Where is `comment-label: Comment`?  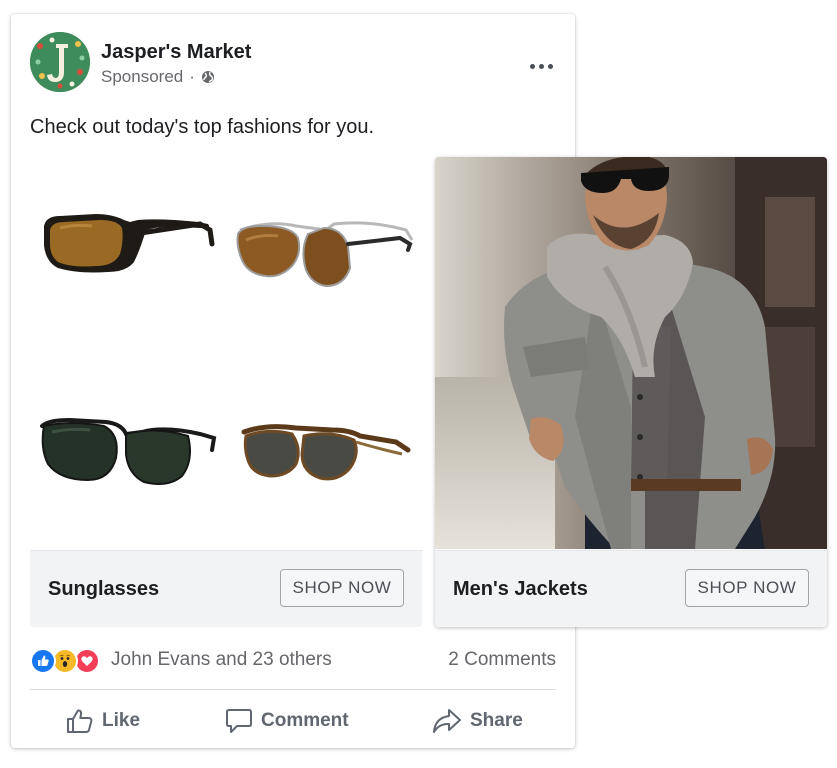 comment-label: Comment is located at coordinates (305, 720).